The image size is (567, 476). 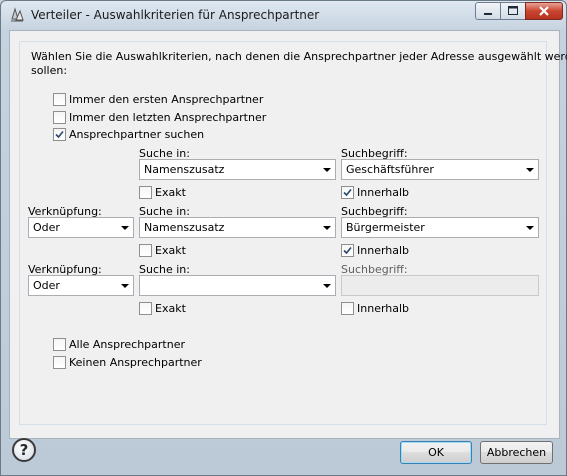 I want to click on search-in-dropdown-2: Namenszusatz, so click(x=237, y=227).